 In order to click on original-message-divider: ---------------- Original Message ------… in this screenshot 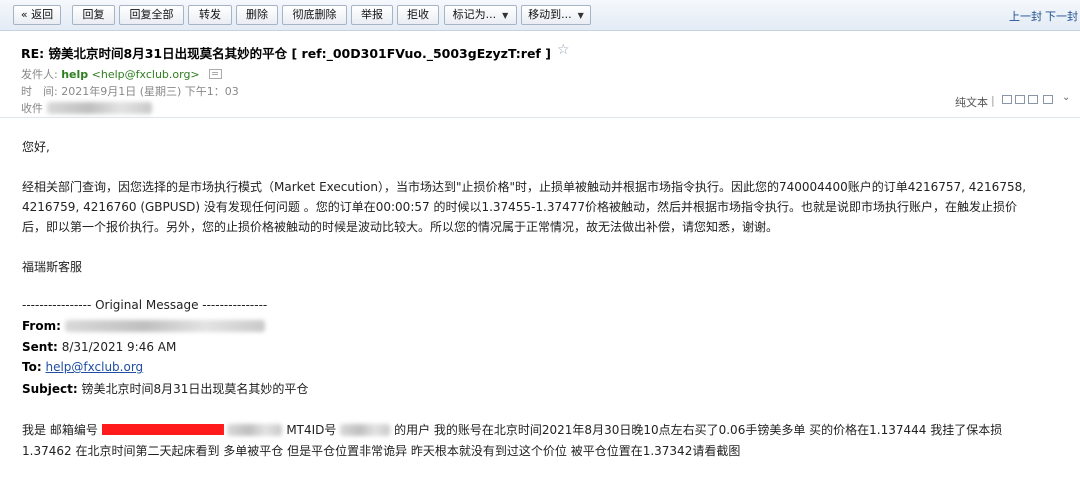, I will do `click(145, 305)`.